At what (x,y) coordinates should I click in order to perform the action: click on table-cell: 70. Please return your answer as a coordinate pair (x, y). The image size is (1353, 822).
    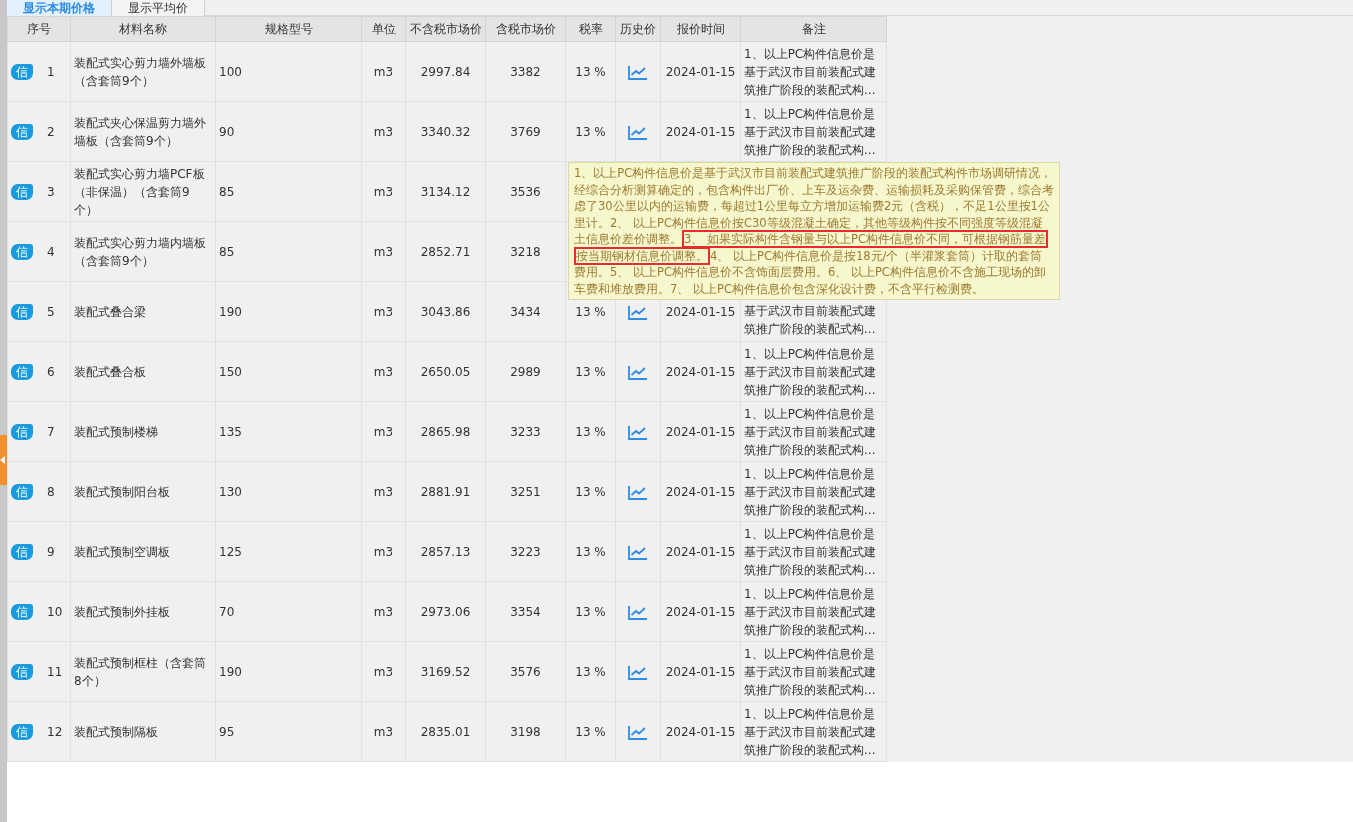
    Looking at the image, I should click on (288, 611).